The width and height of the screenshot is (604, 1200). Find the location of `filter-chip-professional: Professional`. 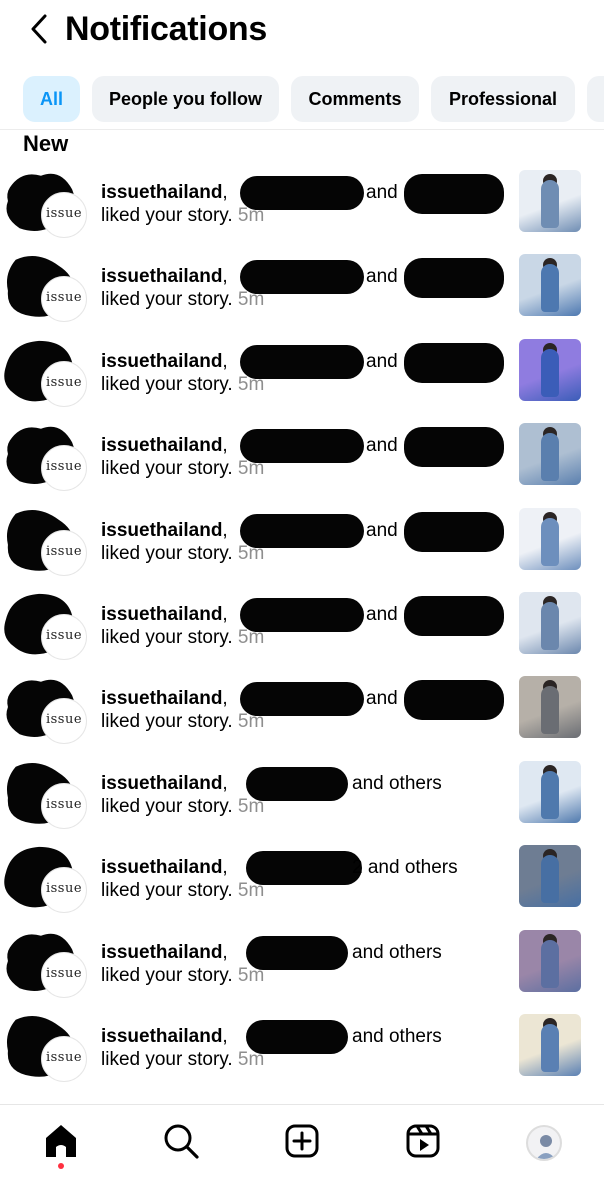

filter-chip-professional: Professional is located at coordinates (503, 99).